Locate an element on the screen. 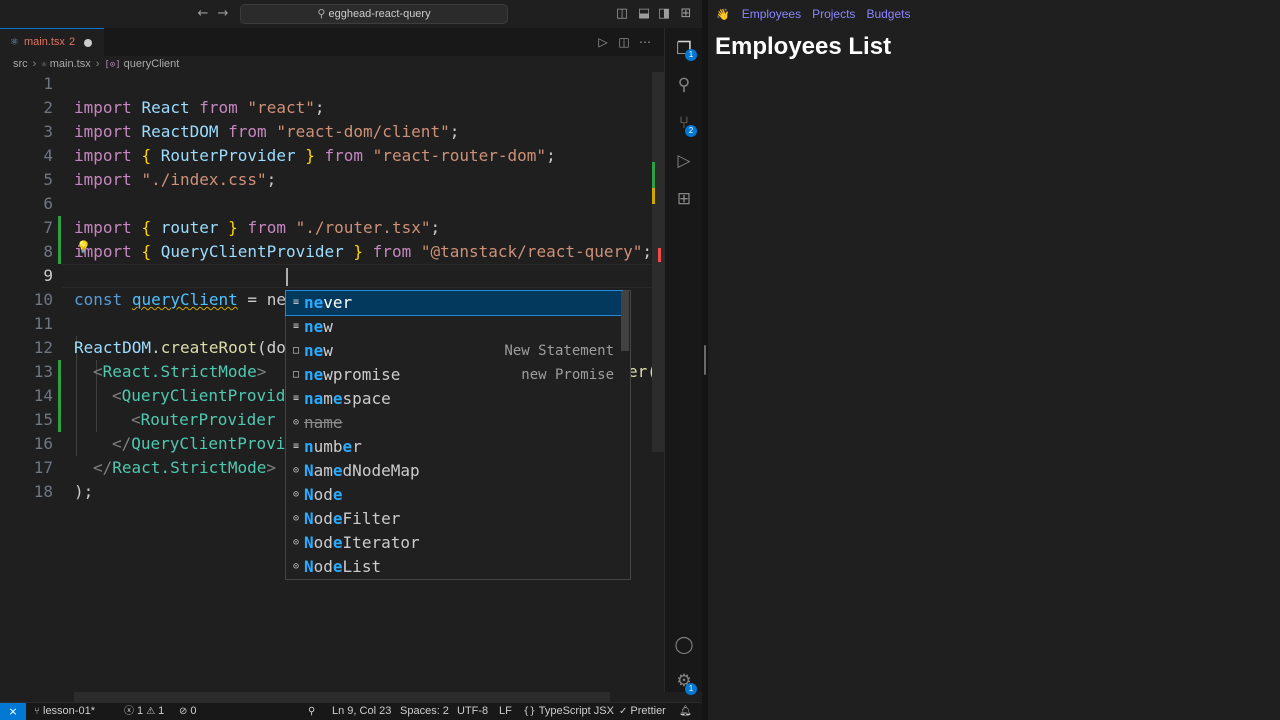  breadcrumb-file: main.tsx is located at coordinates (70, 64).